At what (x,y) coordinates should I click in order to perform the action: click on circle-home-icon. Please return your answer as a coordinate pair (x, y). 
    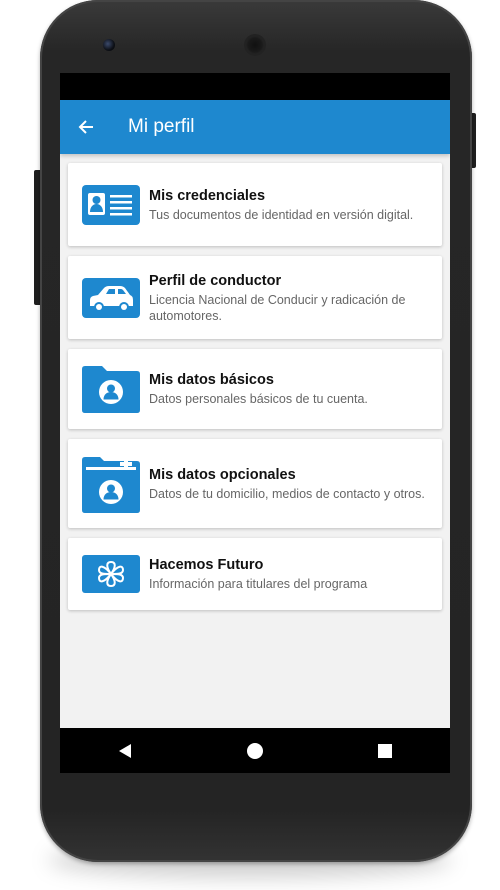
    Looking at the image, I should click on (255, 750).